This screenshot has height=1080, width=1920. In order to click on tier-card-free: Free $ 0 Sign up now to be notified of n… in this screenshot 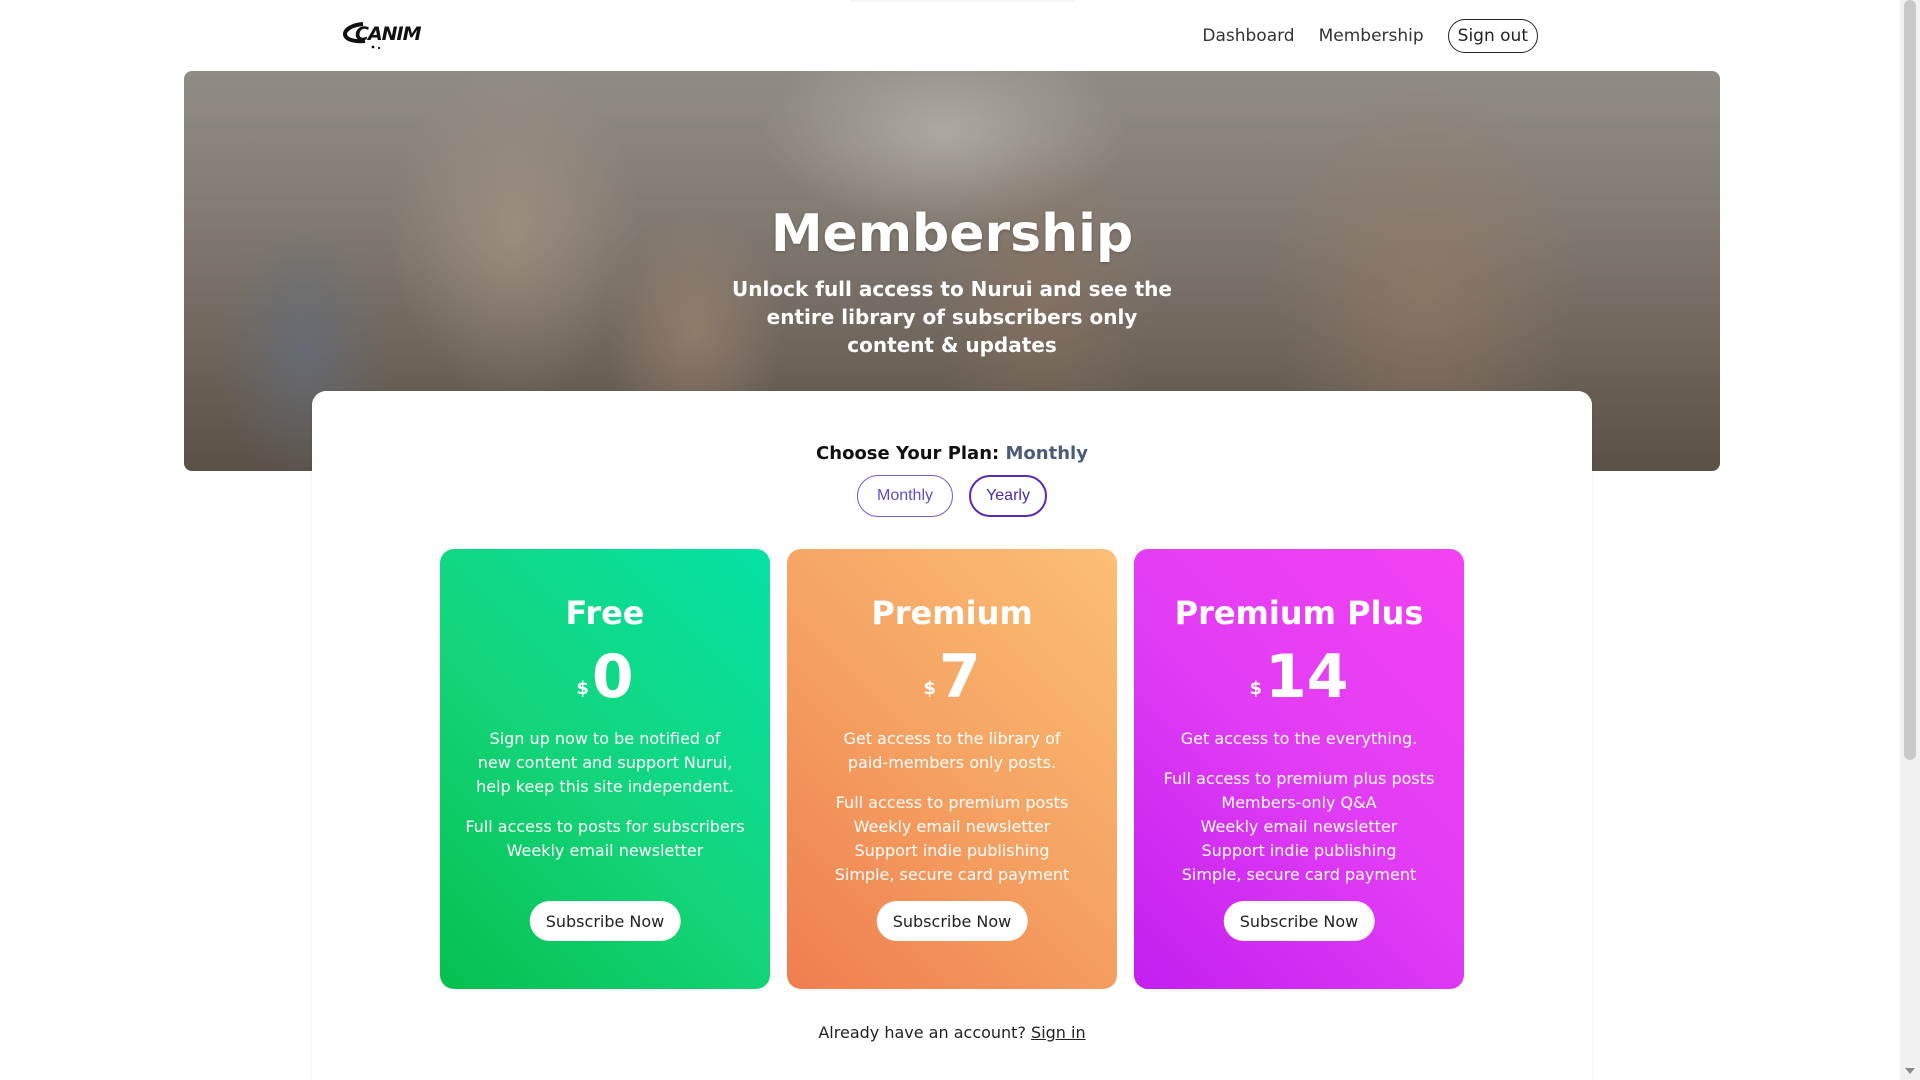, I will do `click(605, 769)`.